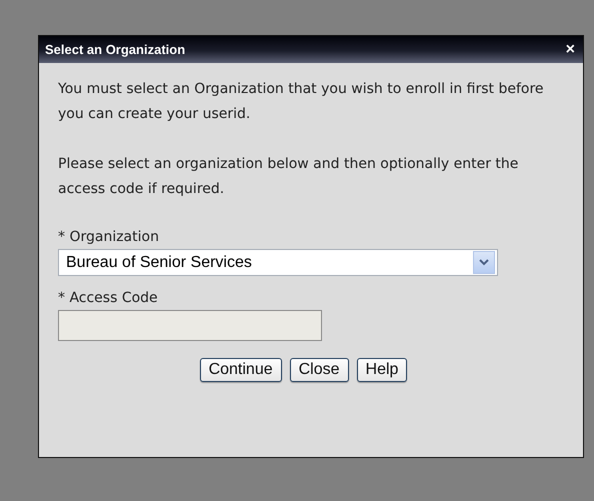 The image size is (594, 501). What do you see at coordinates (108, 298) in the screenshot?
I see `field-label: * Access Code` at bounding box center [108, 298].